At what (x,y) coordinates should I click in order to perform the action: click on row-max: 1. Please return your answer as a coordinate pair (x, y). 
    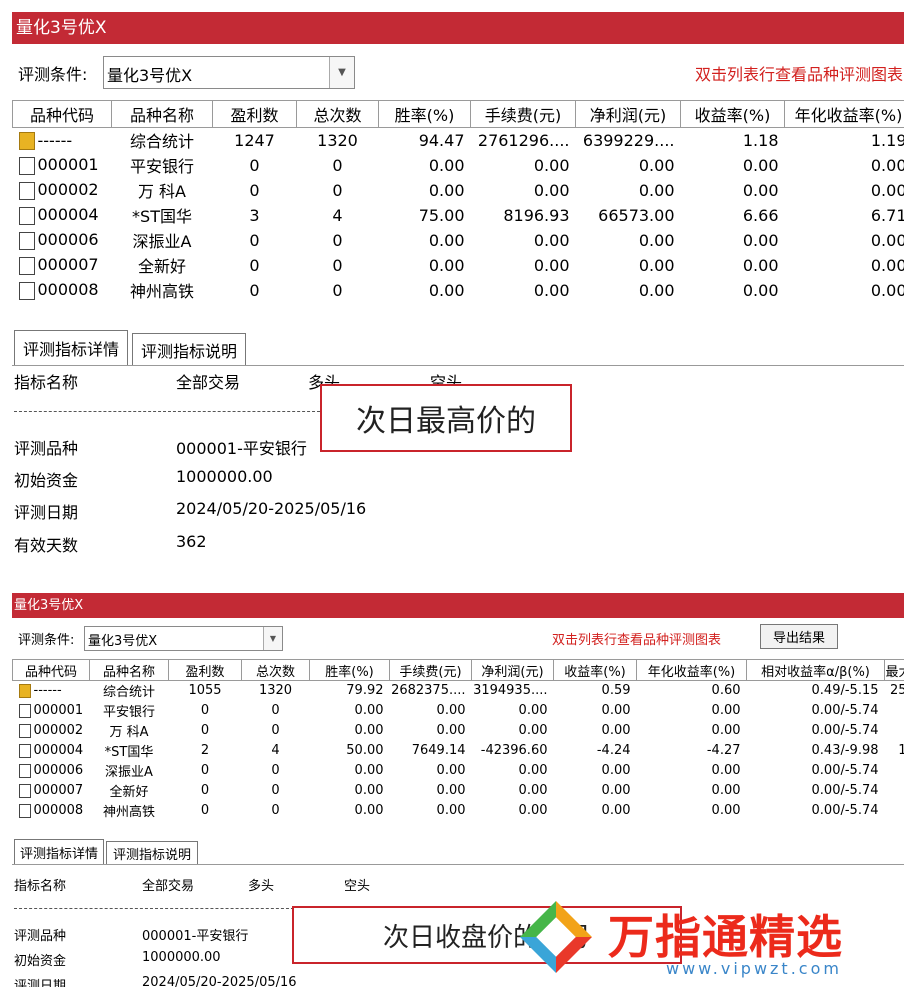
    Looking at the image, I should click on (901, 750).